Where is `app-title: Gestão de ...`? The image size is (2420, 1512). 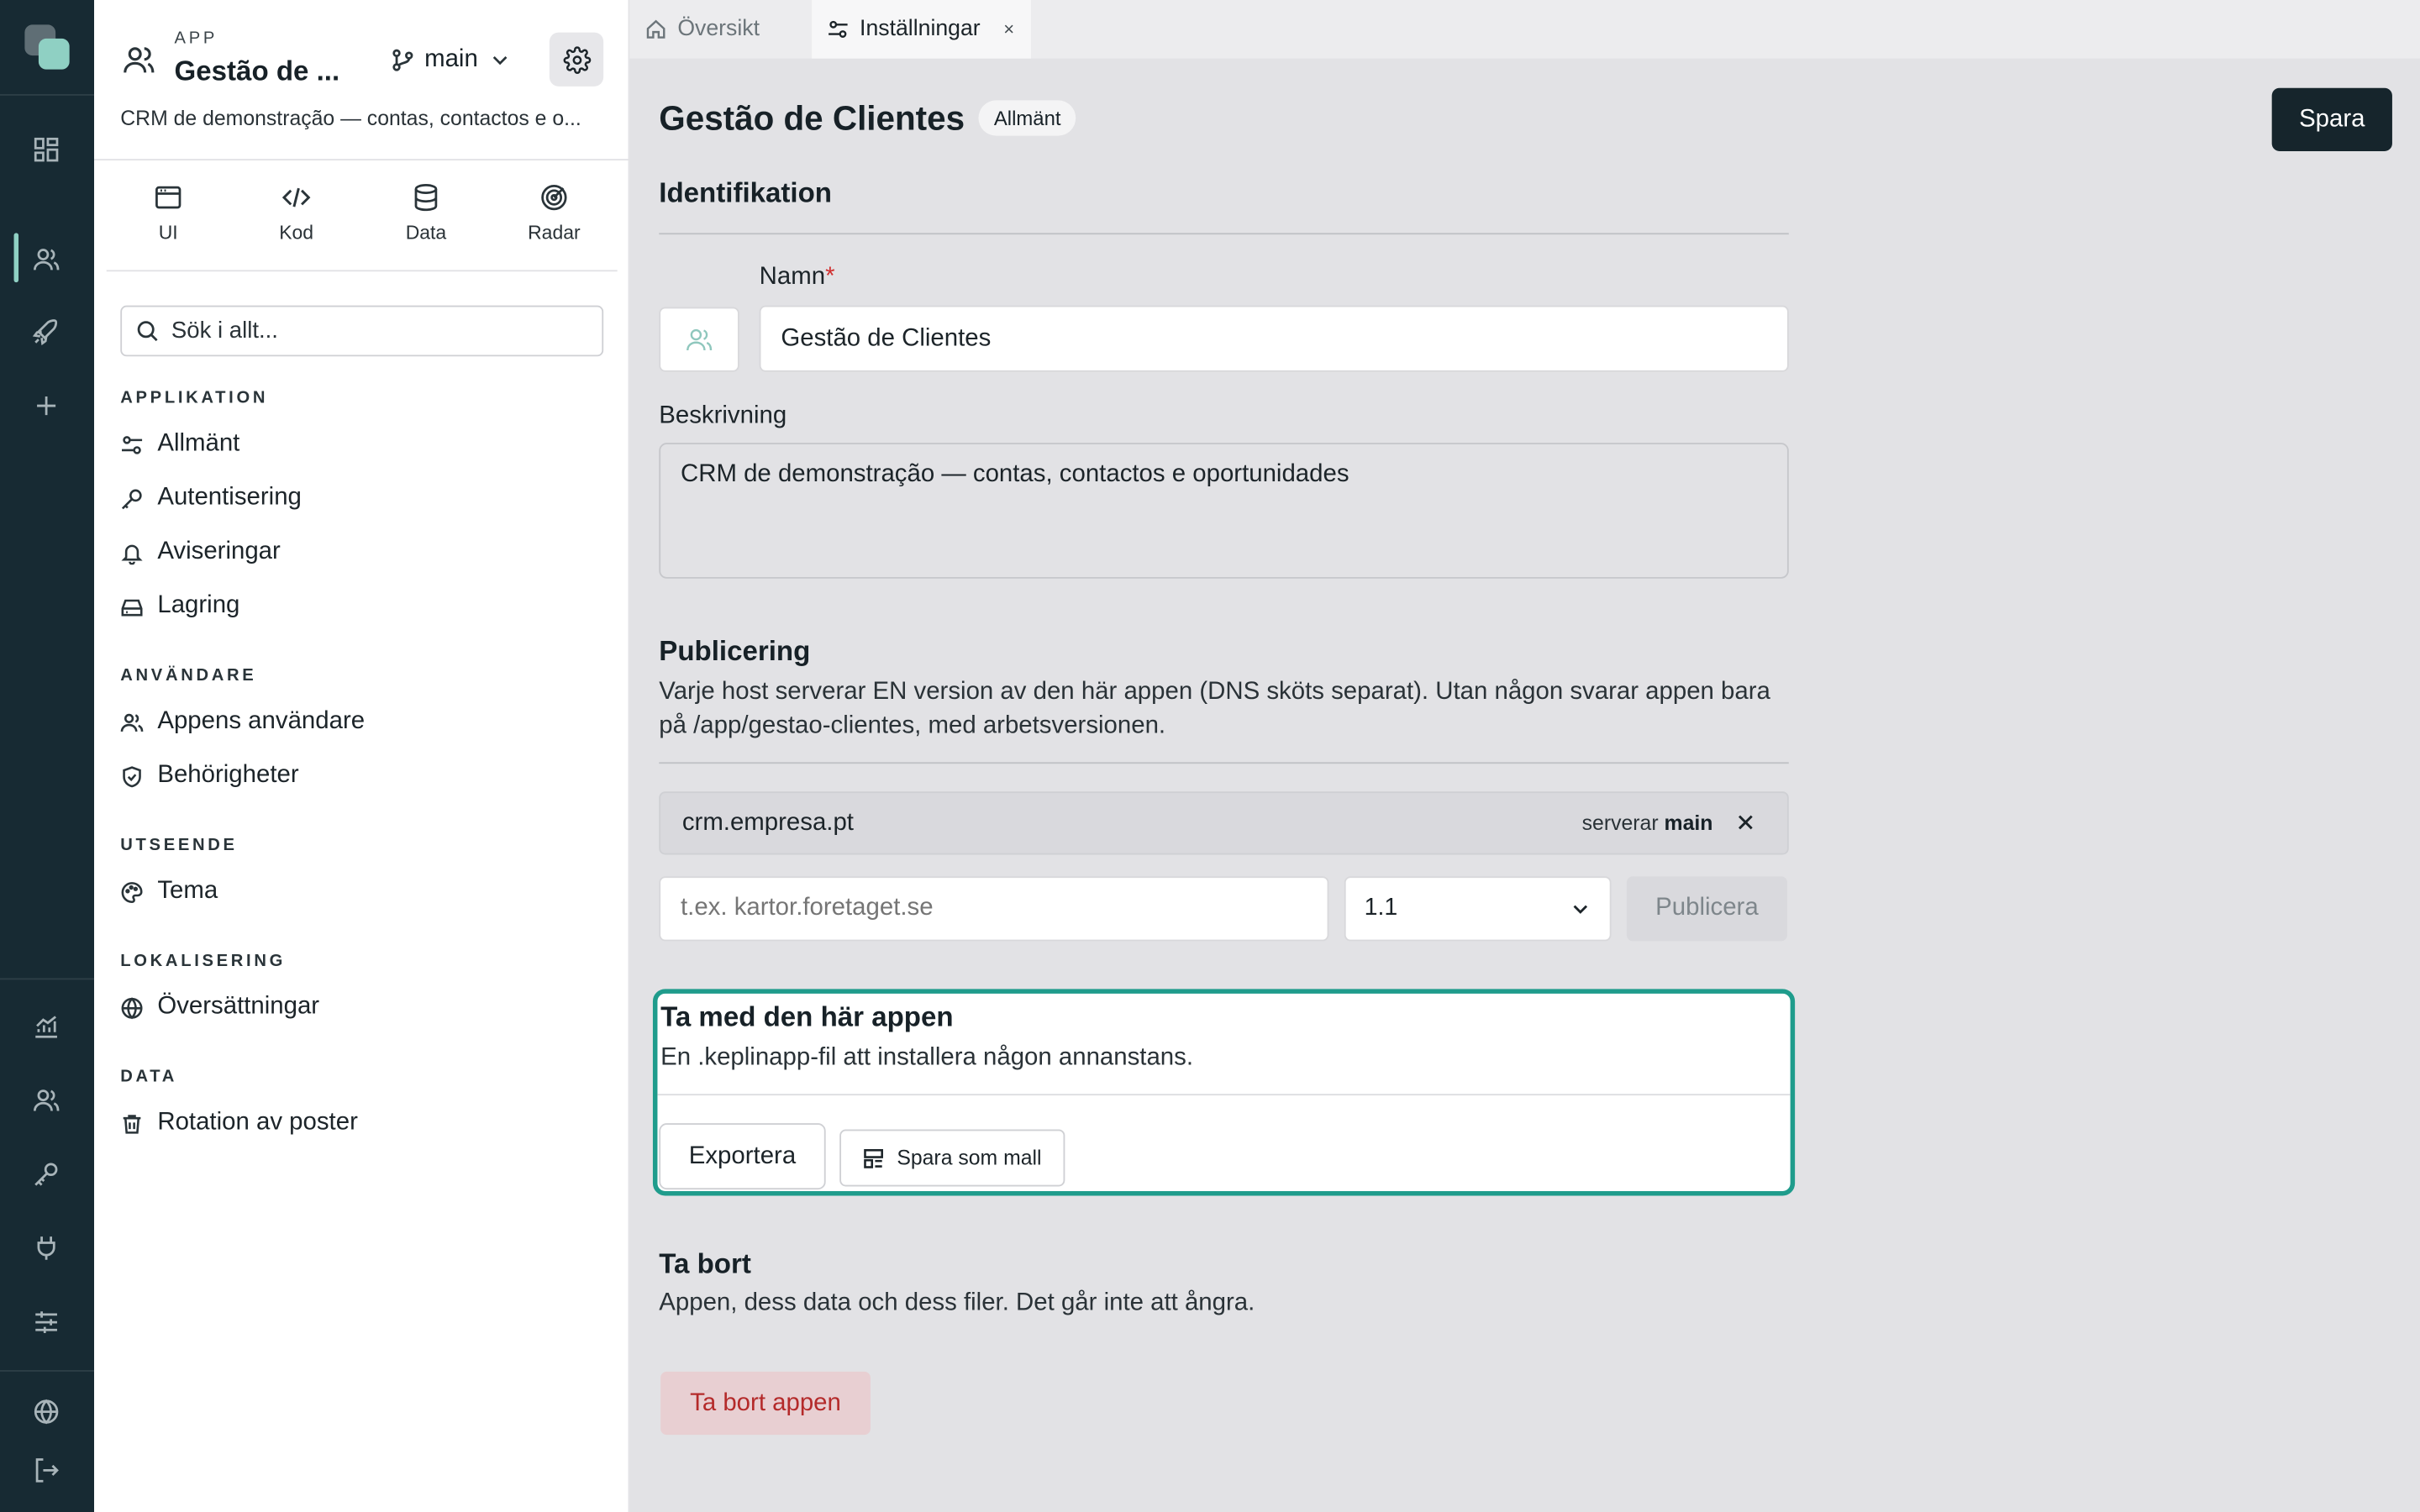 app-title: Gestão de ... is located at coordinates (257, 71).